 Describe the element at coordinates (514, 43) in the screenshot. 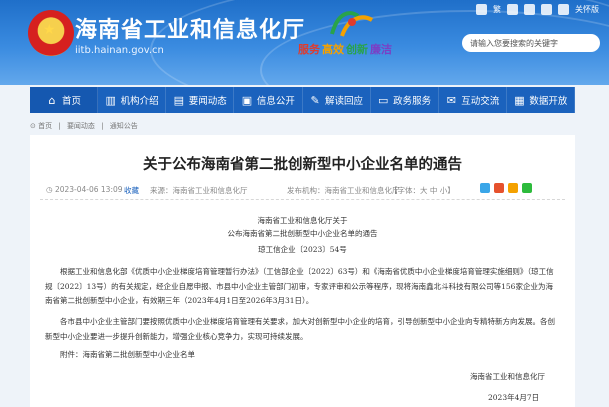

I see `search-placeholder: 请输入您要搜索的关键字` at that location.